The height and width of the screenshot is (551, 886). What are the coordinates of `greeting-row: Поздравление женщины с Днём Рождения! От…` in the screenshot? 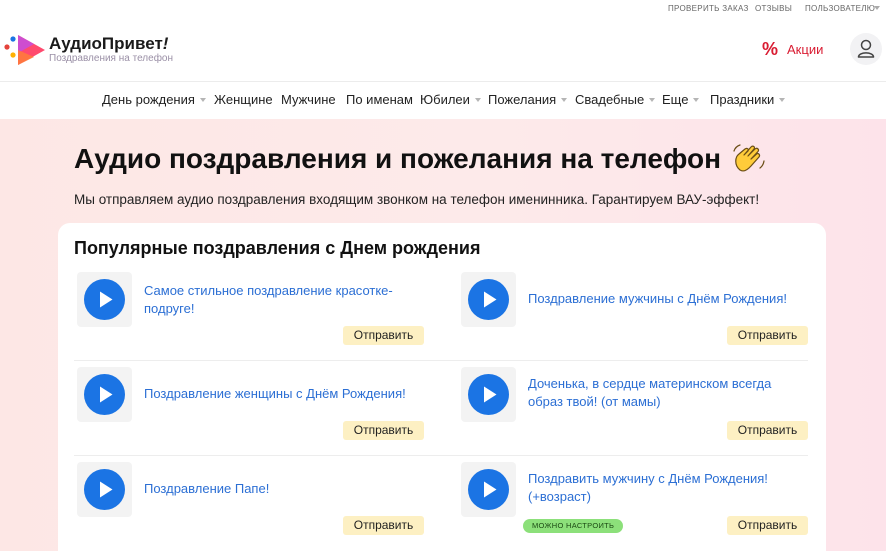 It's located at (442, 412).